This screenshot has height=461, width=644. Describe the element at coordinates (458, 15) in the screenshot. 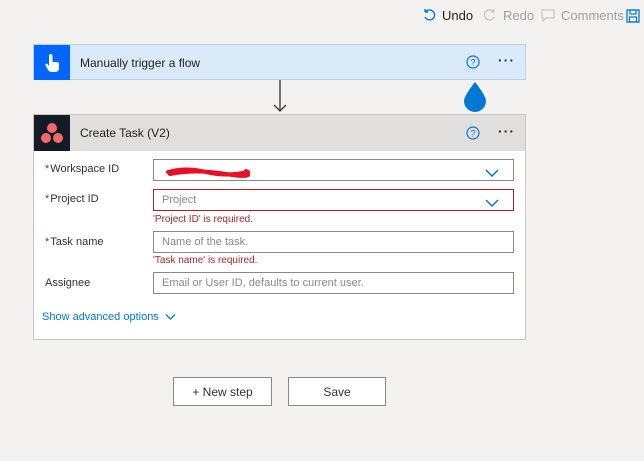

I see `undo-label: Undo` at that location.